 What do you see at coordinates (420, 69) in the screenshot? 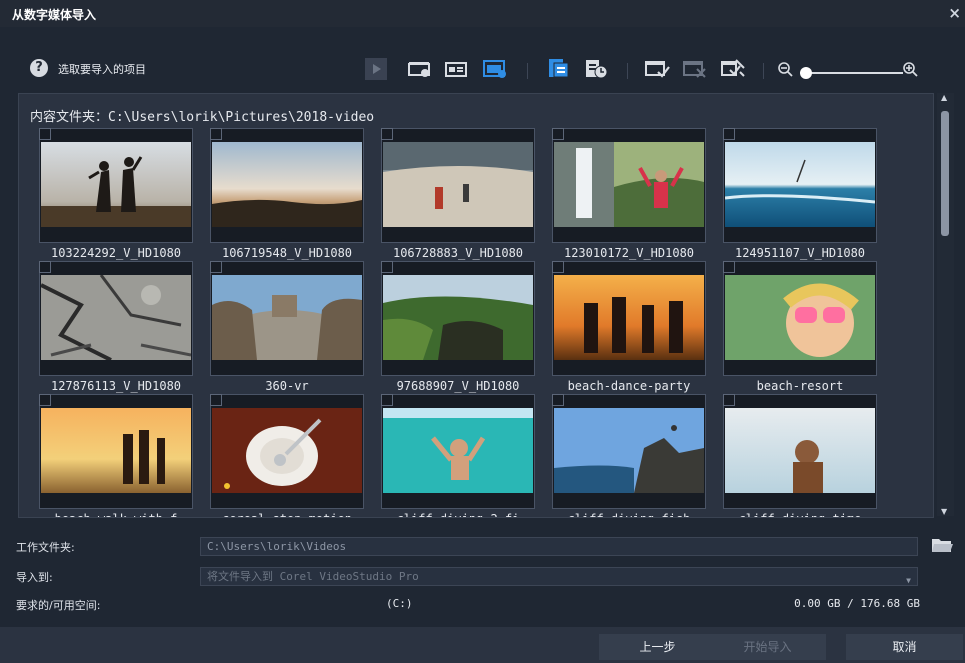
I see `view-thumbnail-icon` at bounding box center [420, 69].